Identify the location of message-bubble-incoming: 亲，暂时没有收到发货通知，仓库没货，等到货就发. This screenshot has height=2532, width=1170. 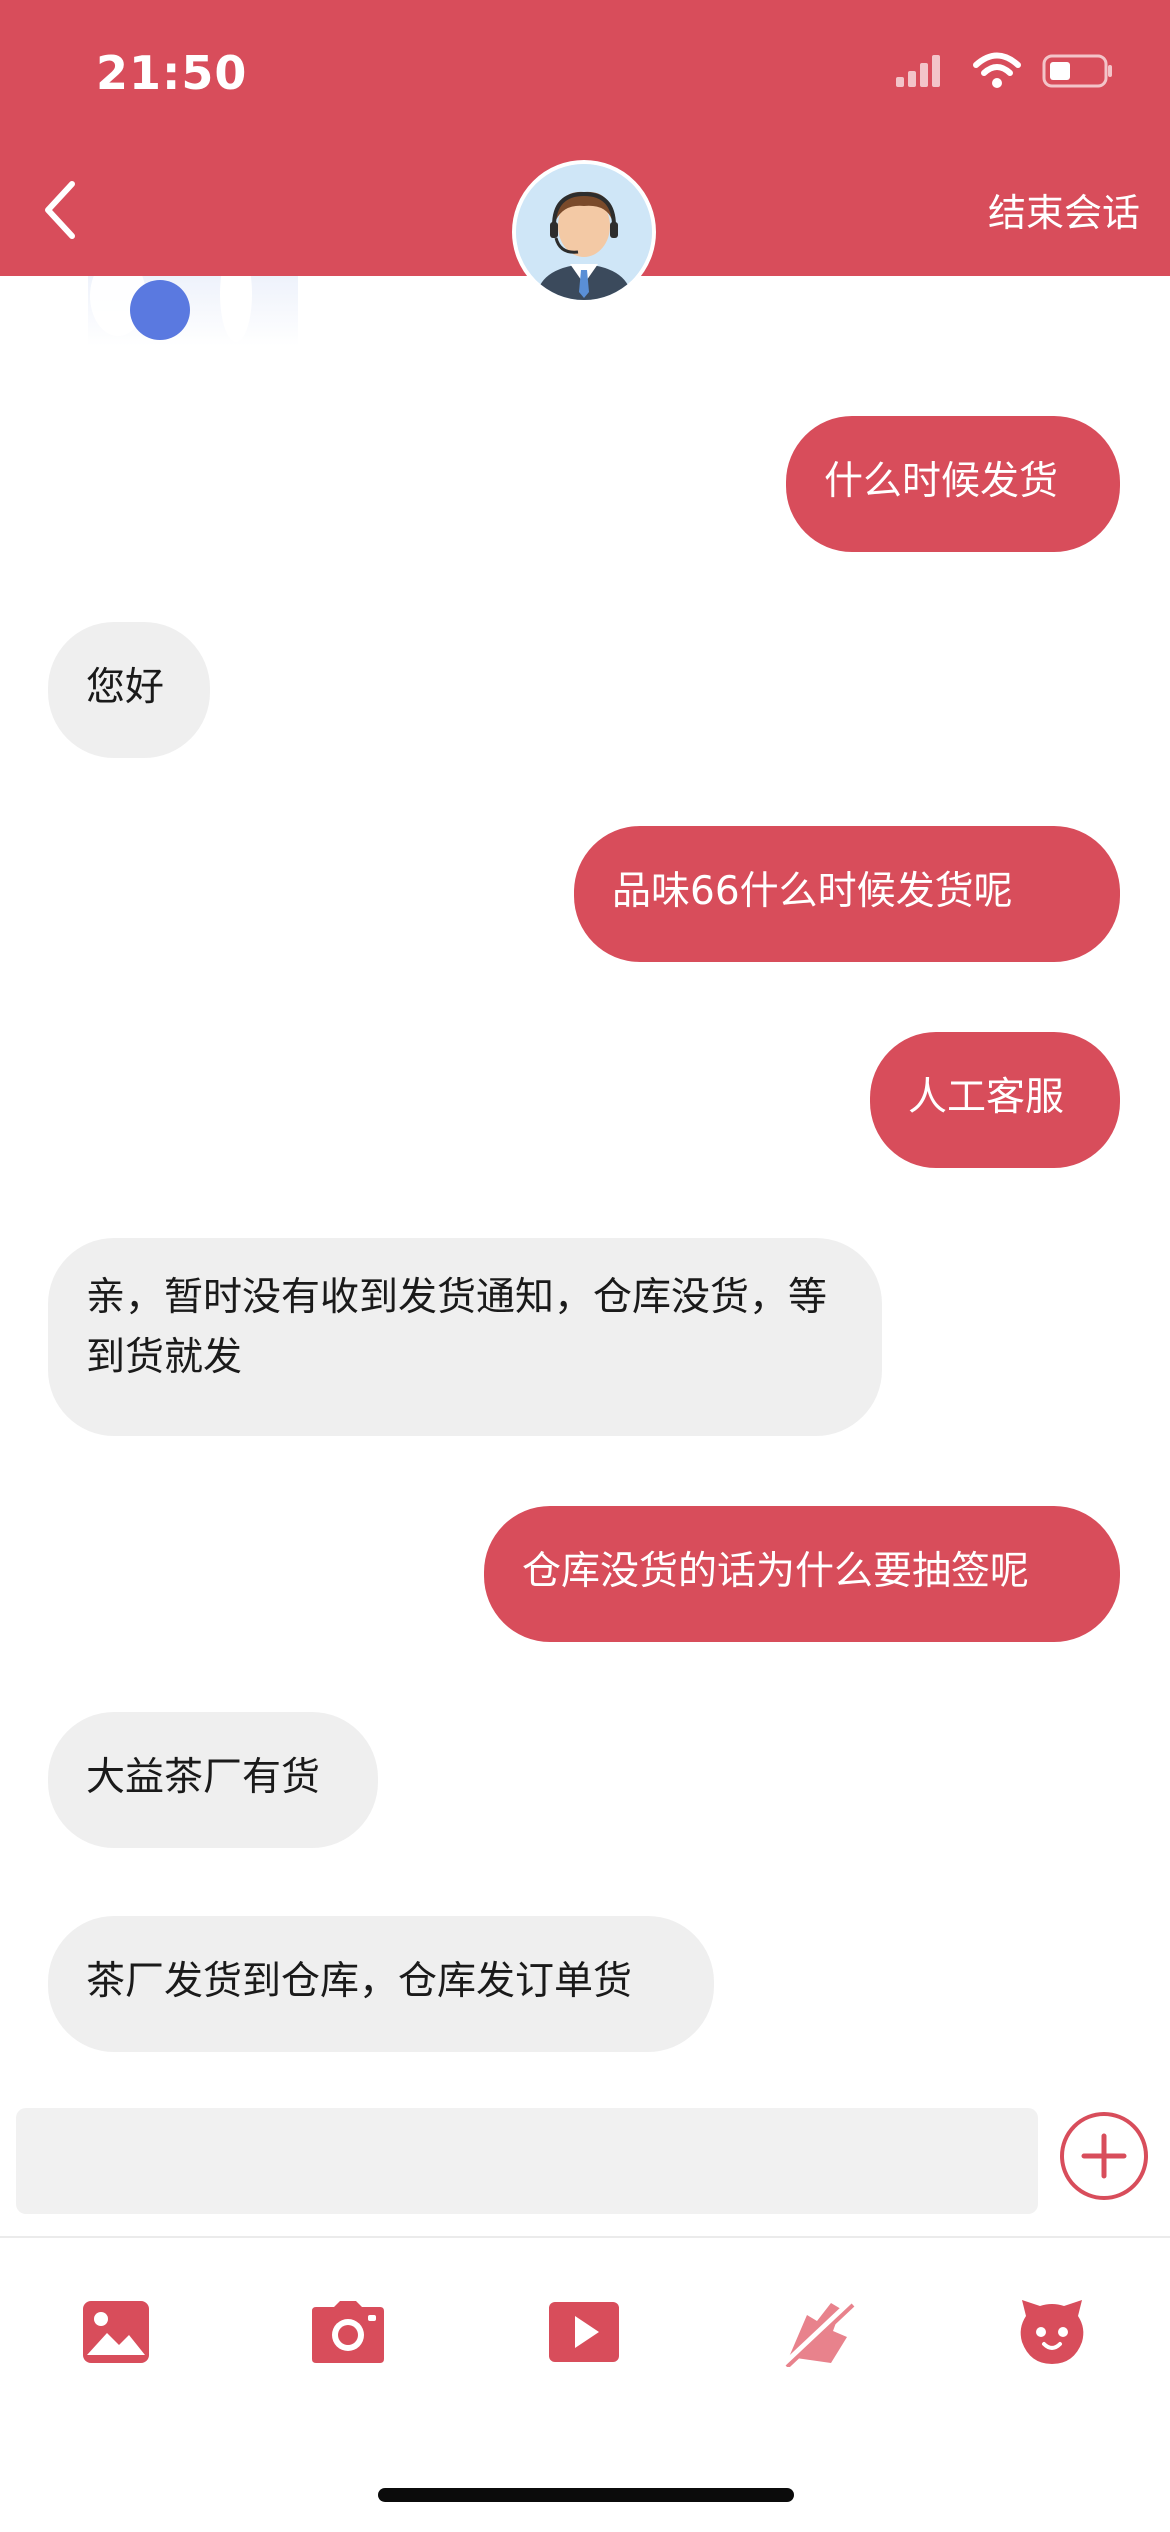
(465, 1337).